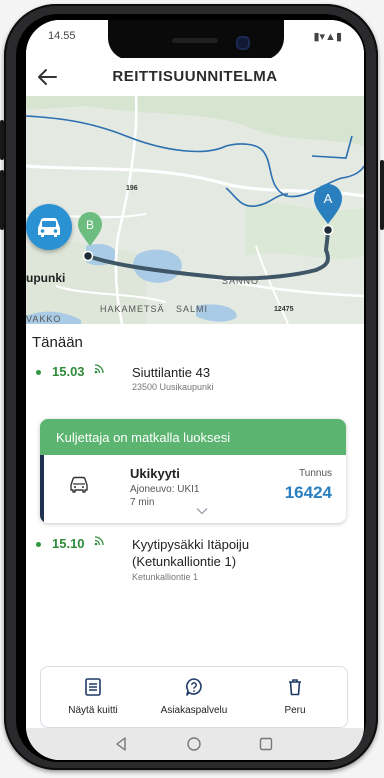 This screenshot has width=384, height=778. What do you see at coordinates (155, 473) in the screenshot?
I see `service-name: Ukikyyti` at bounding box center [155, 473].